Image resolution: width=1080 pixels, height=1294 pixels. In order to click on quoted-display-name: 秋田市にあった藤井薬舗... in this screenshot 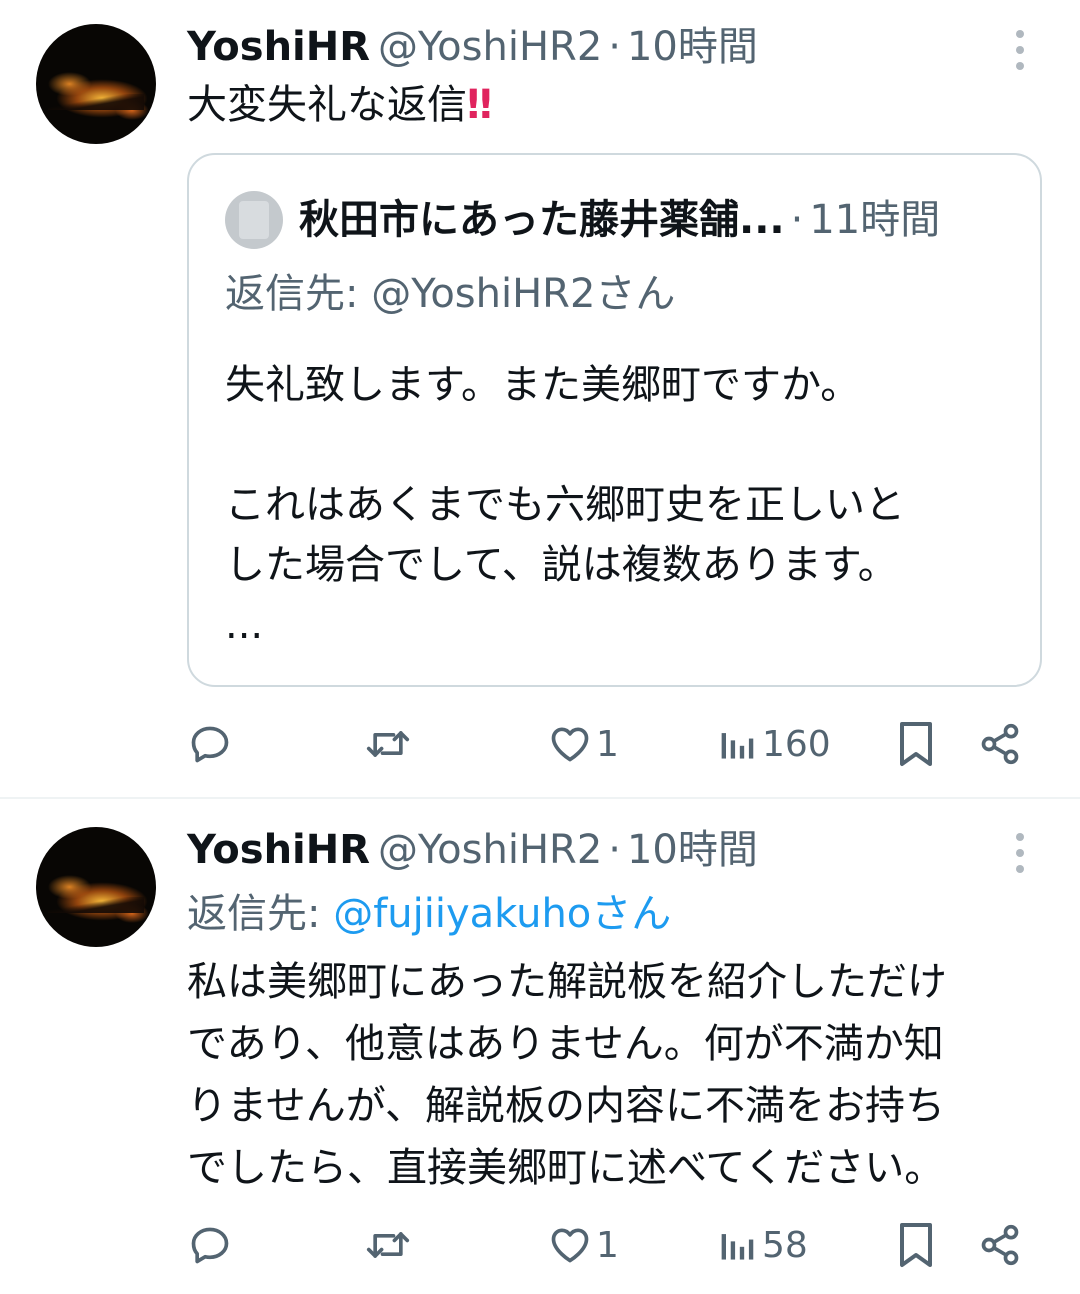, I will do `click(542, 220)`.